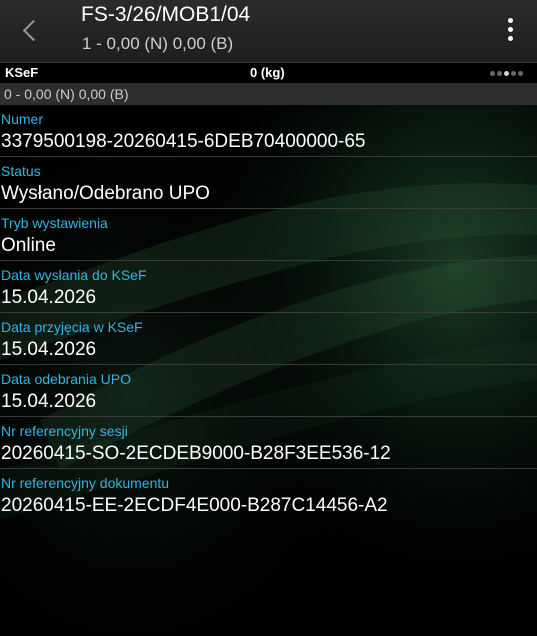 Image resolution: width=537 pixels, height=636 pixels. I want to click on field-tryb-wystawienia: Tryb wystawienia Online, so click(268, 235).